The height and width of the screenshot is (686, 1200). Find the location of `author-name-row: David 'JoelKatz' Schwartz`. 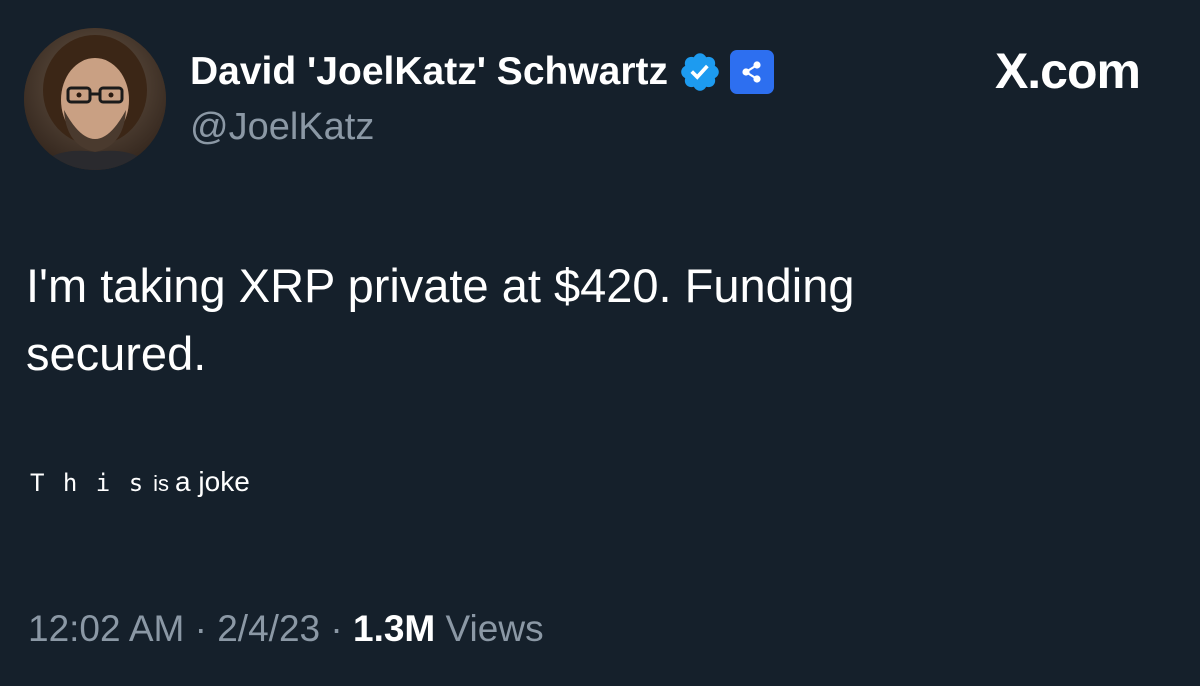

author-name-row: David 'JoelKatz' Schwartz is located at coordinates (482, 72).